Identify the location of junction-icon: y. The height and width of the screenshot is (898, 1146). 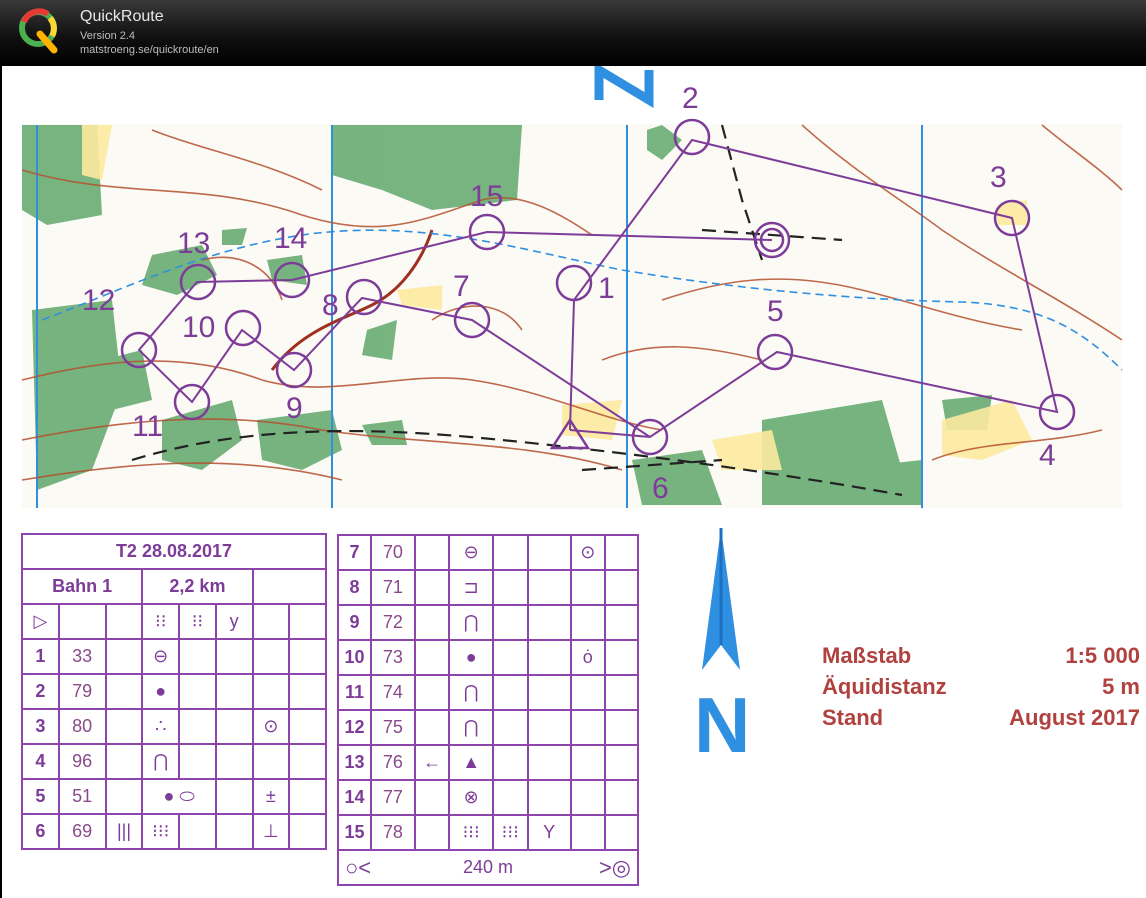
(234, 621).